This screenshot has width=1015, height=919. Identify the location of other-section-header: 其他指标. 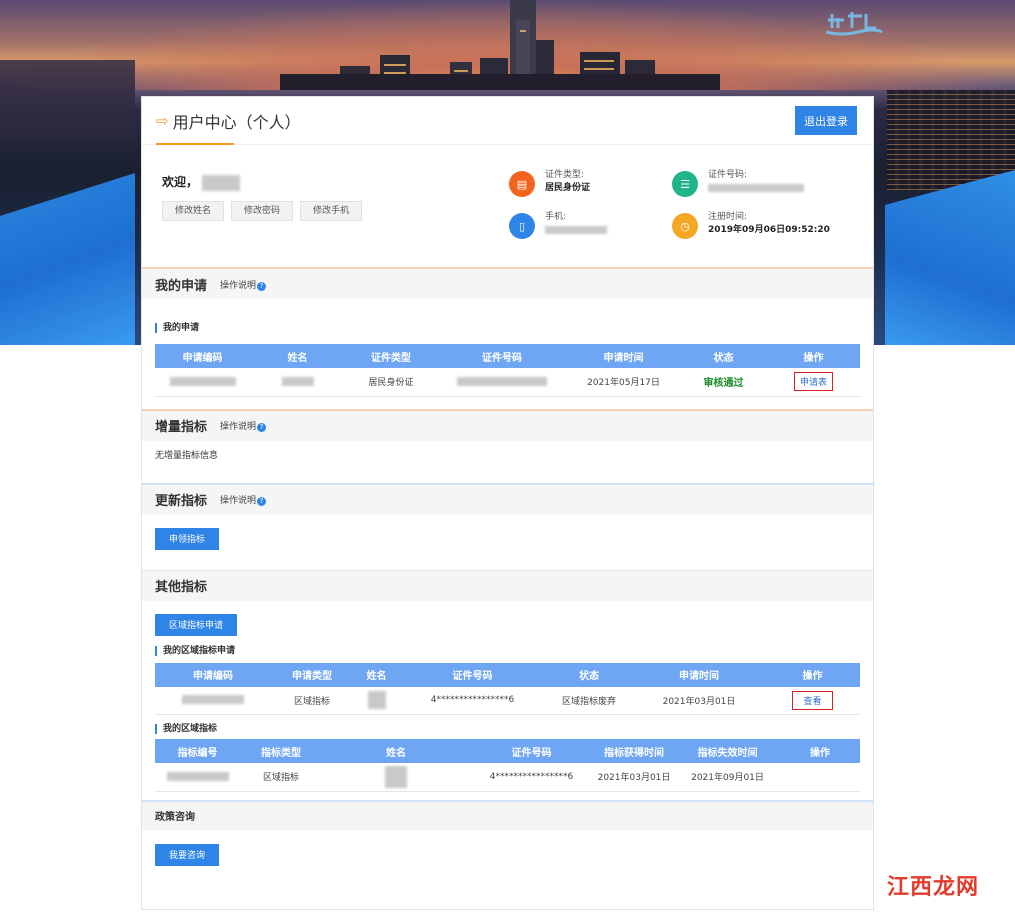
(507, 585).